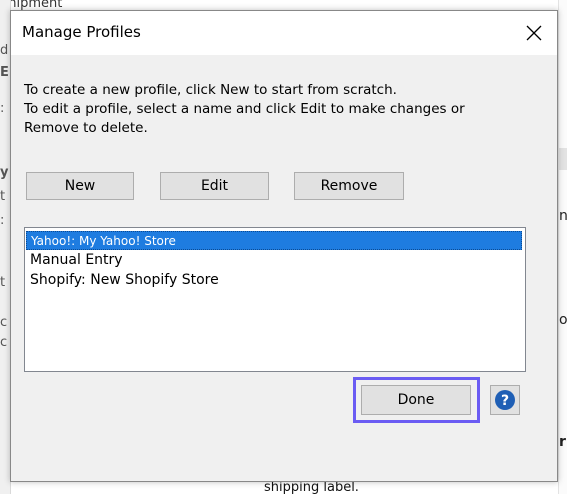 This screenshot has width=567, height=495. What do you see at coordinates (562, 159) in the screenshot?
I see `background-band` at bounding box center [562, 159].